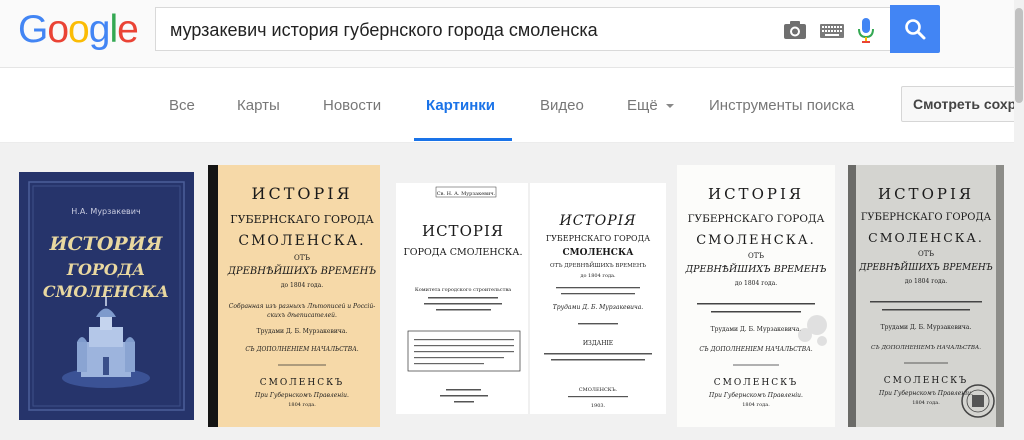 The width and height of the screenshot is (1024, 440). What do you see at coordinates (562, 105) in the screenshot?
I see `tab-video: Видео` at bounding box center [562, 105].